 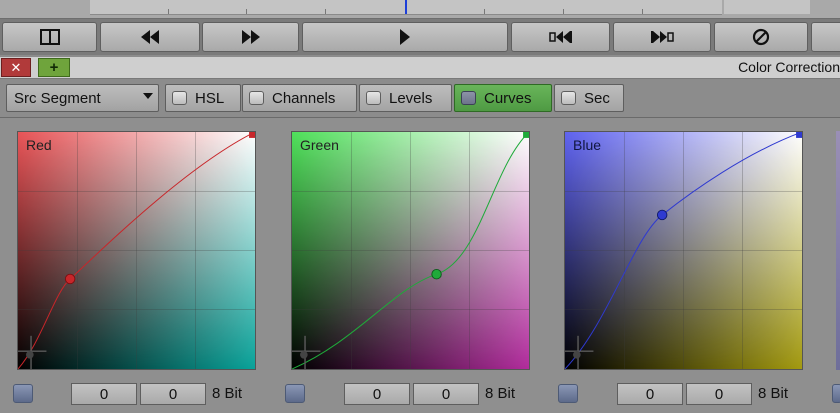 I want to click on tab-title: Color Correction, so click(x=789, y=67).